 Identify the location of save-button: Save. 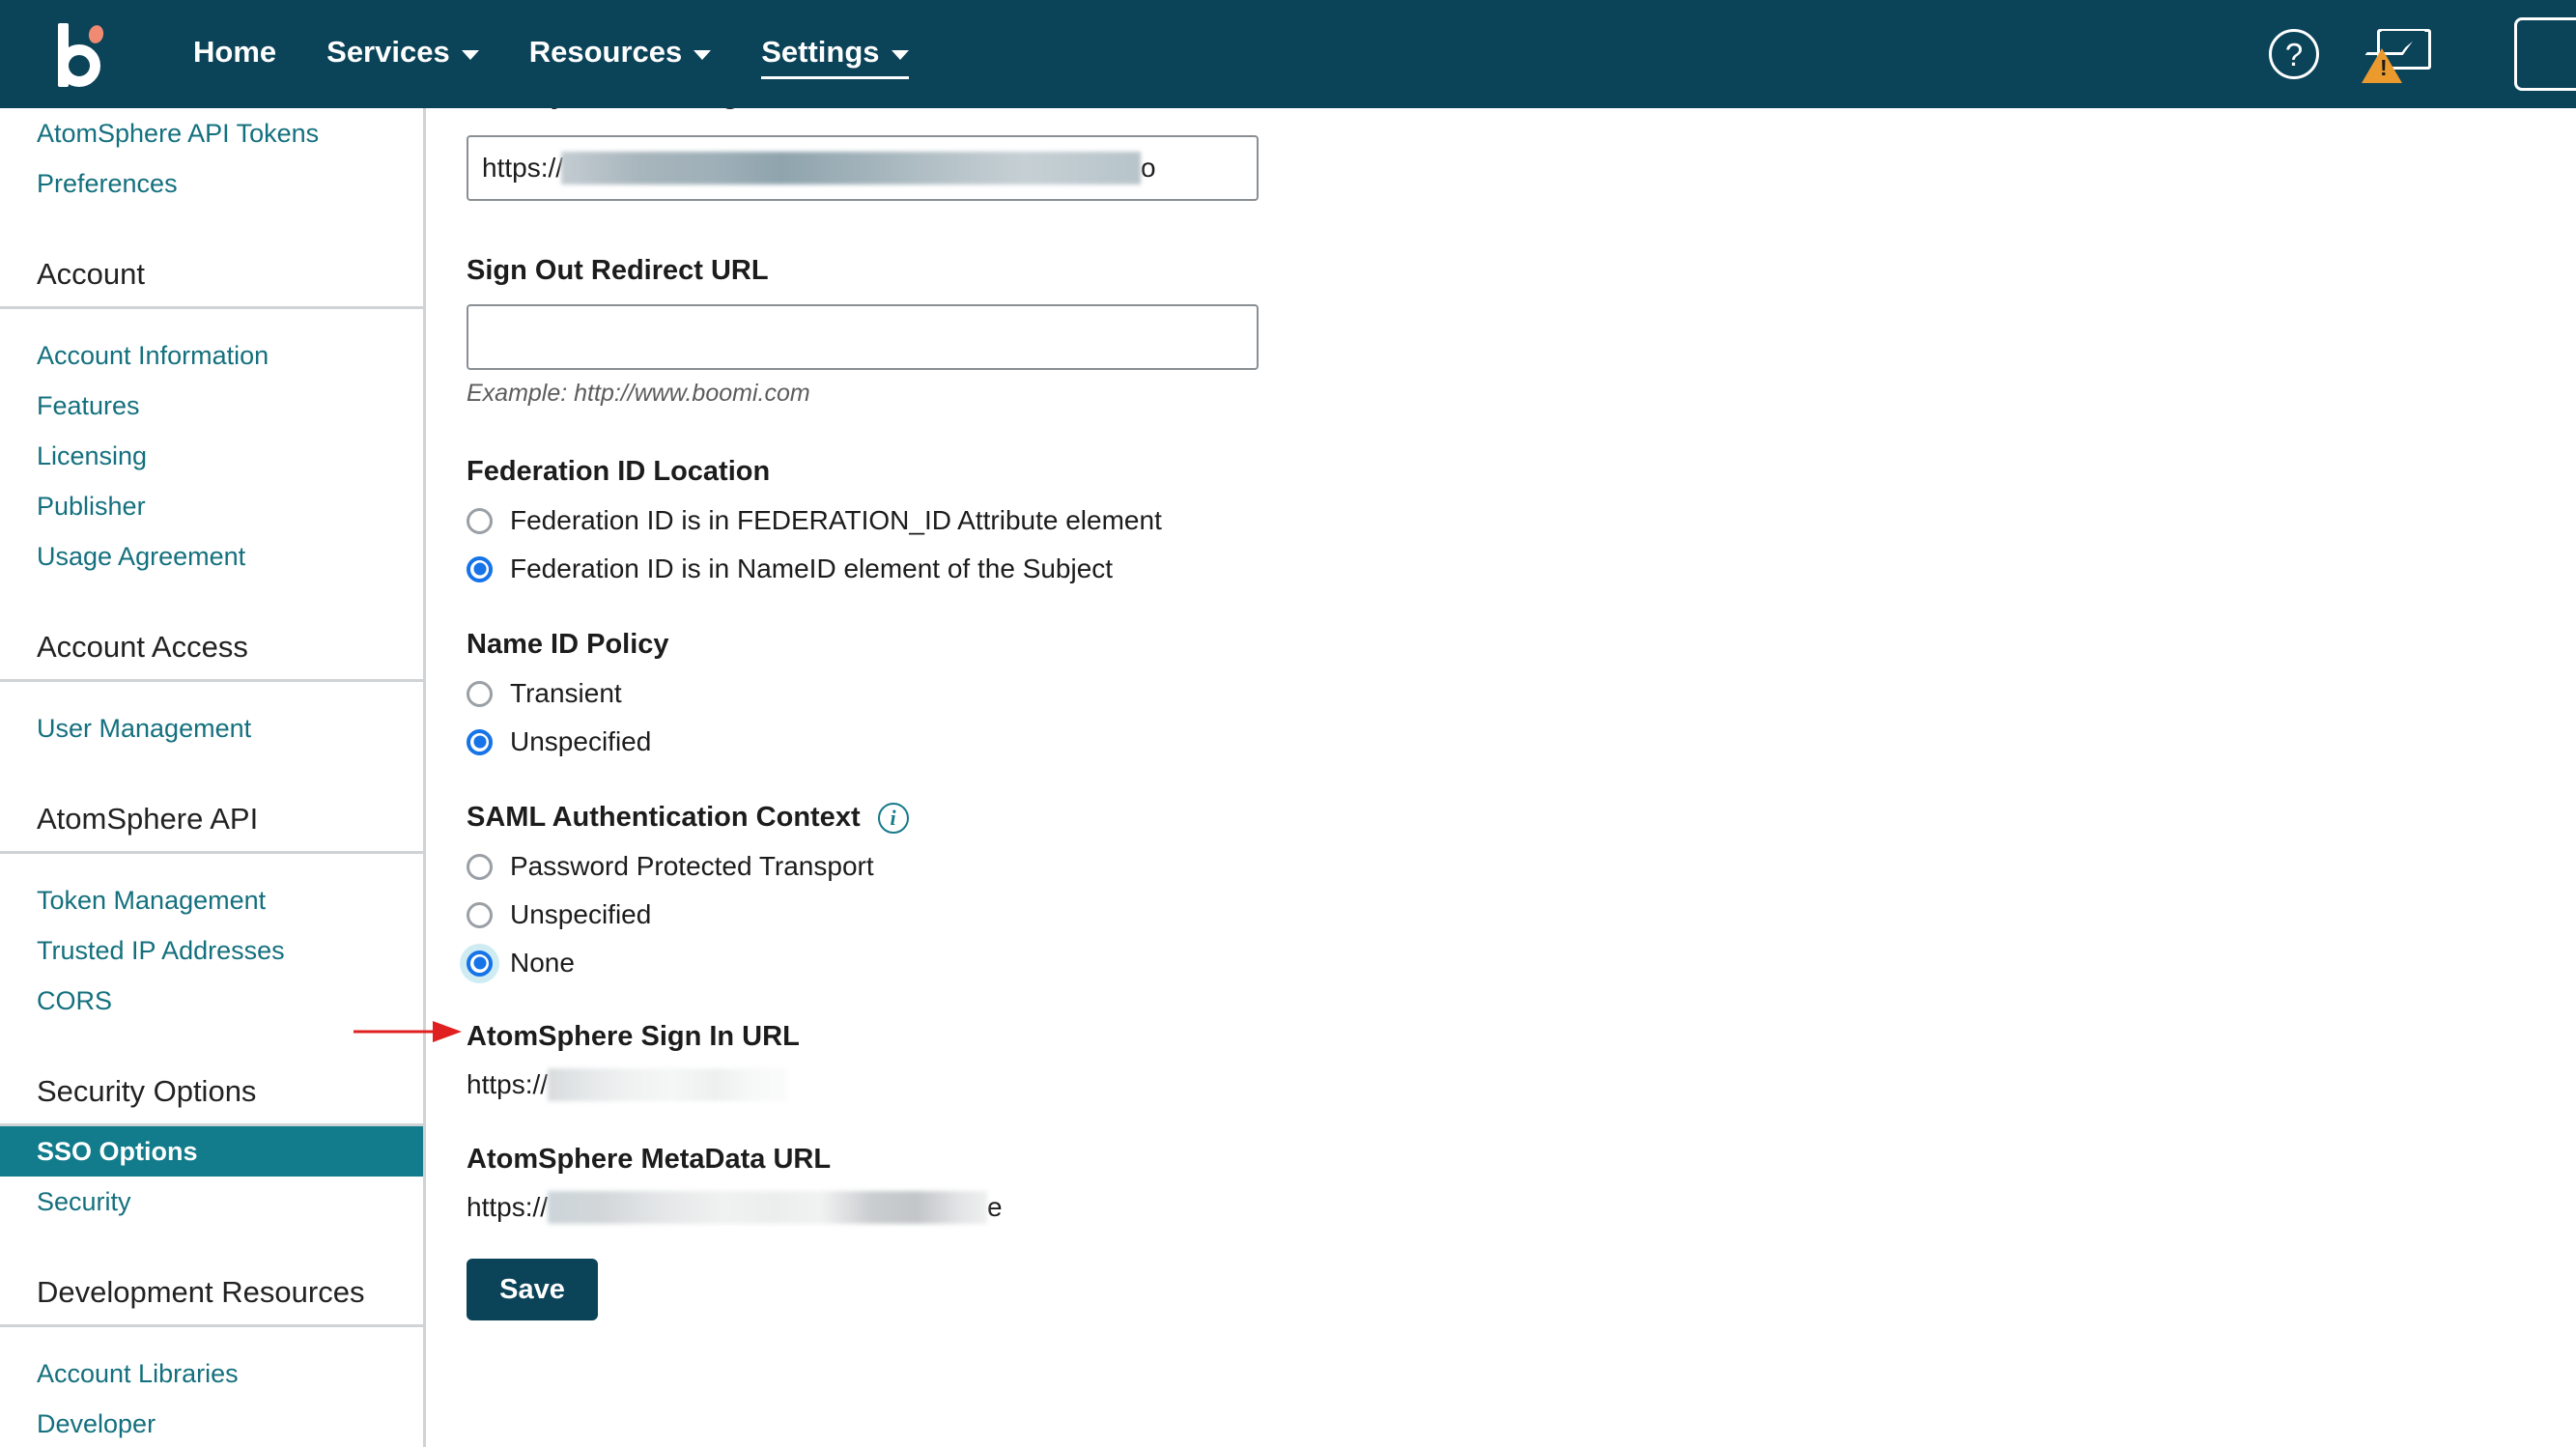
(532, 1289).